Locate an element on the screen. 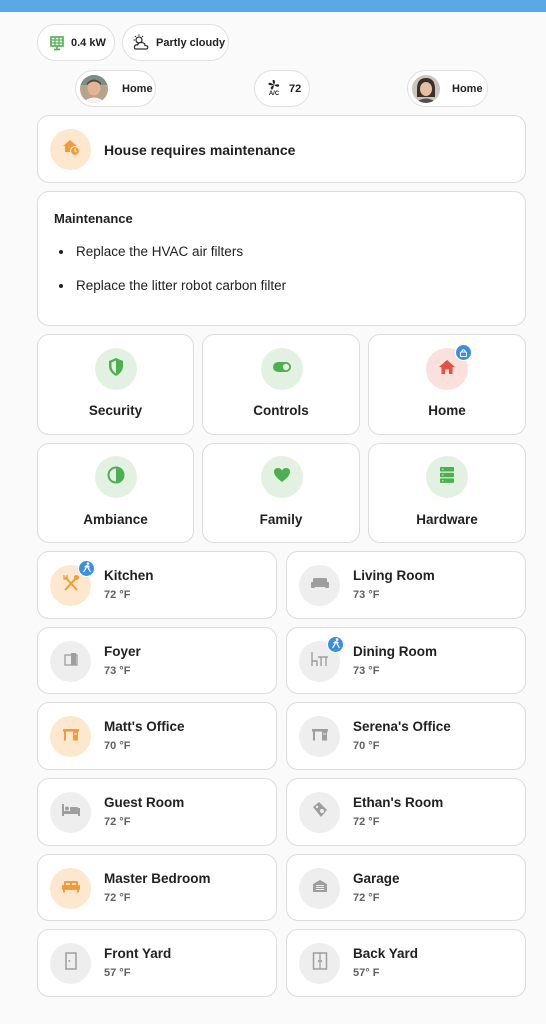  house-clock-icon is located at coordinates (71, 149).